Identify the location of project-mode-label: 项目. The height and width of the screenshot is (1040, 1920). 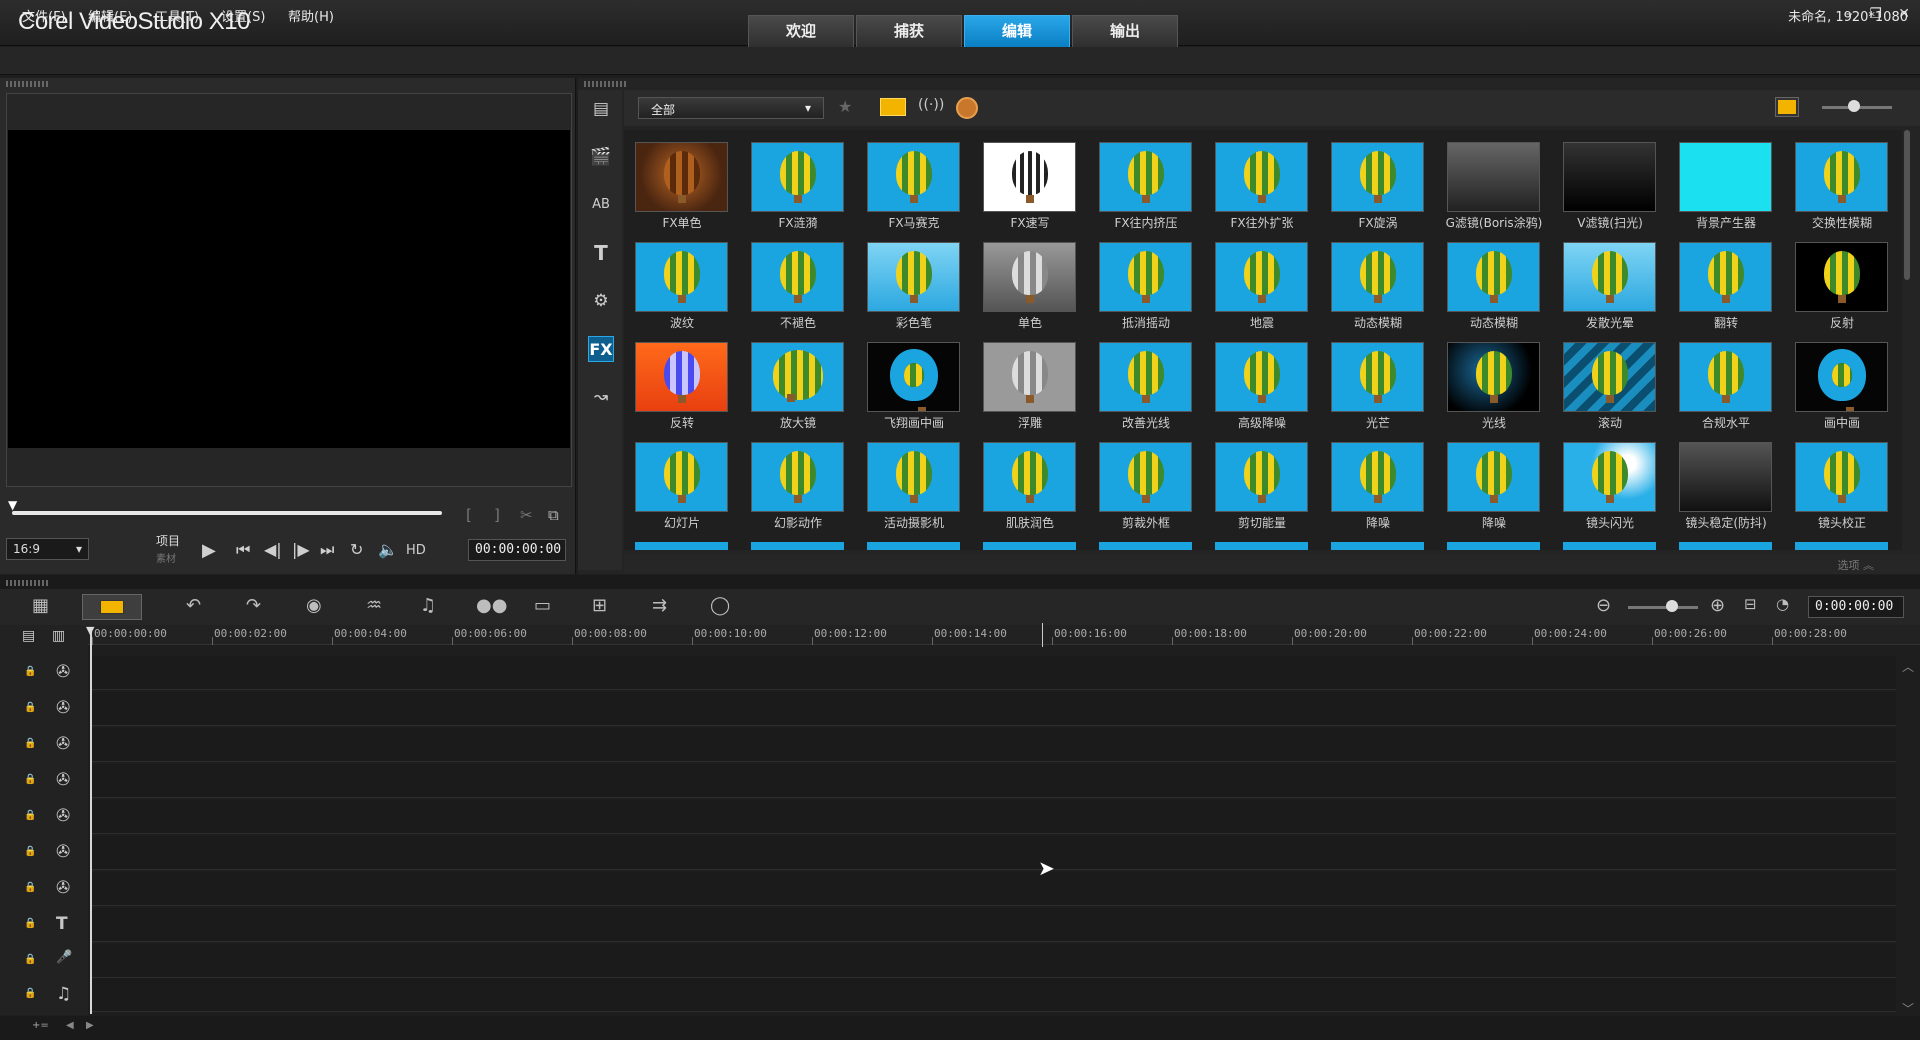
(168, 540).